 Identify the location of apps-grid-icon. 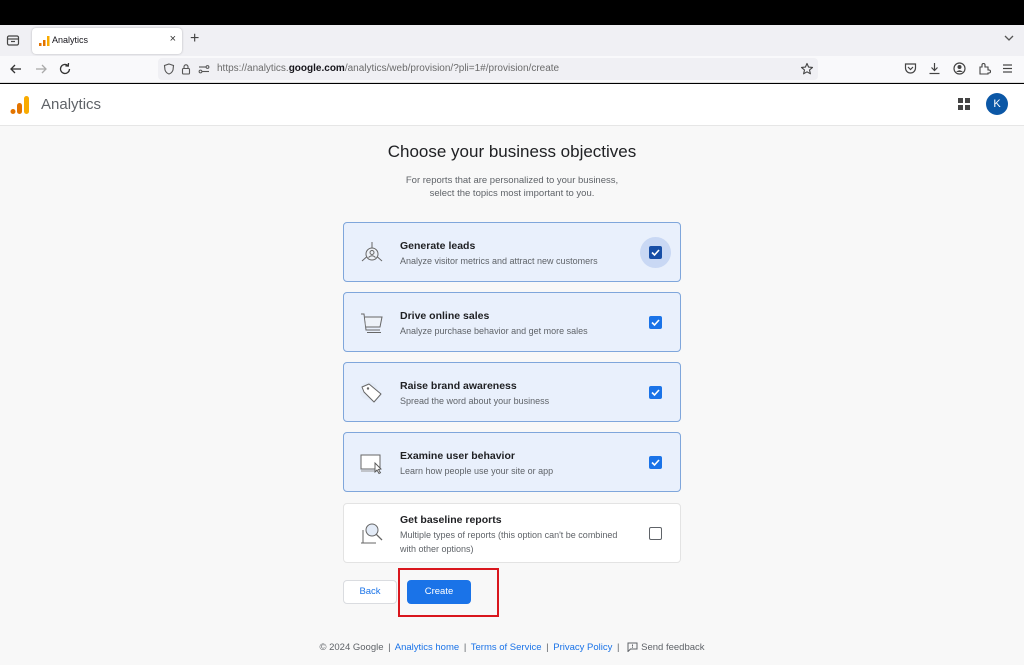
(964, 104).